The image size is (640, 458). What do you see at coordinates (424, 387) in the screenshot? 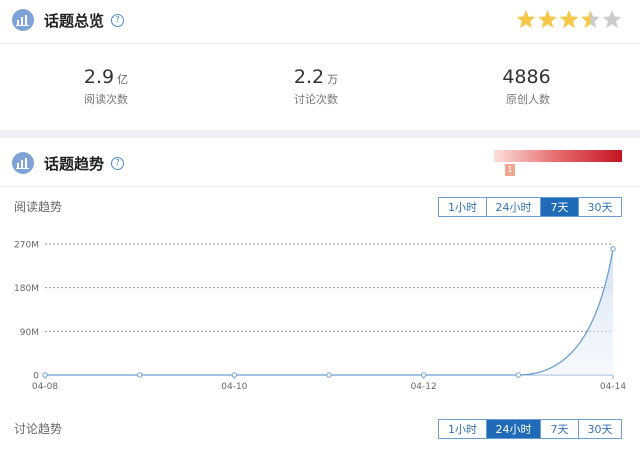
I see `x-tick-label: 04-12` at bounding box center [424, 387].